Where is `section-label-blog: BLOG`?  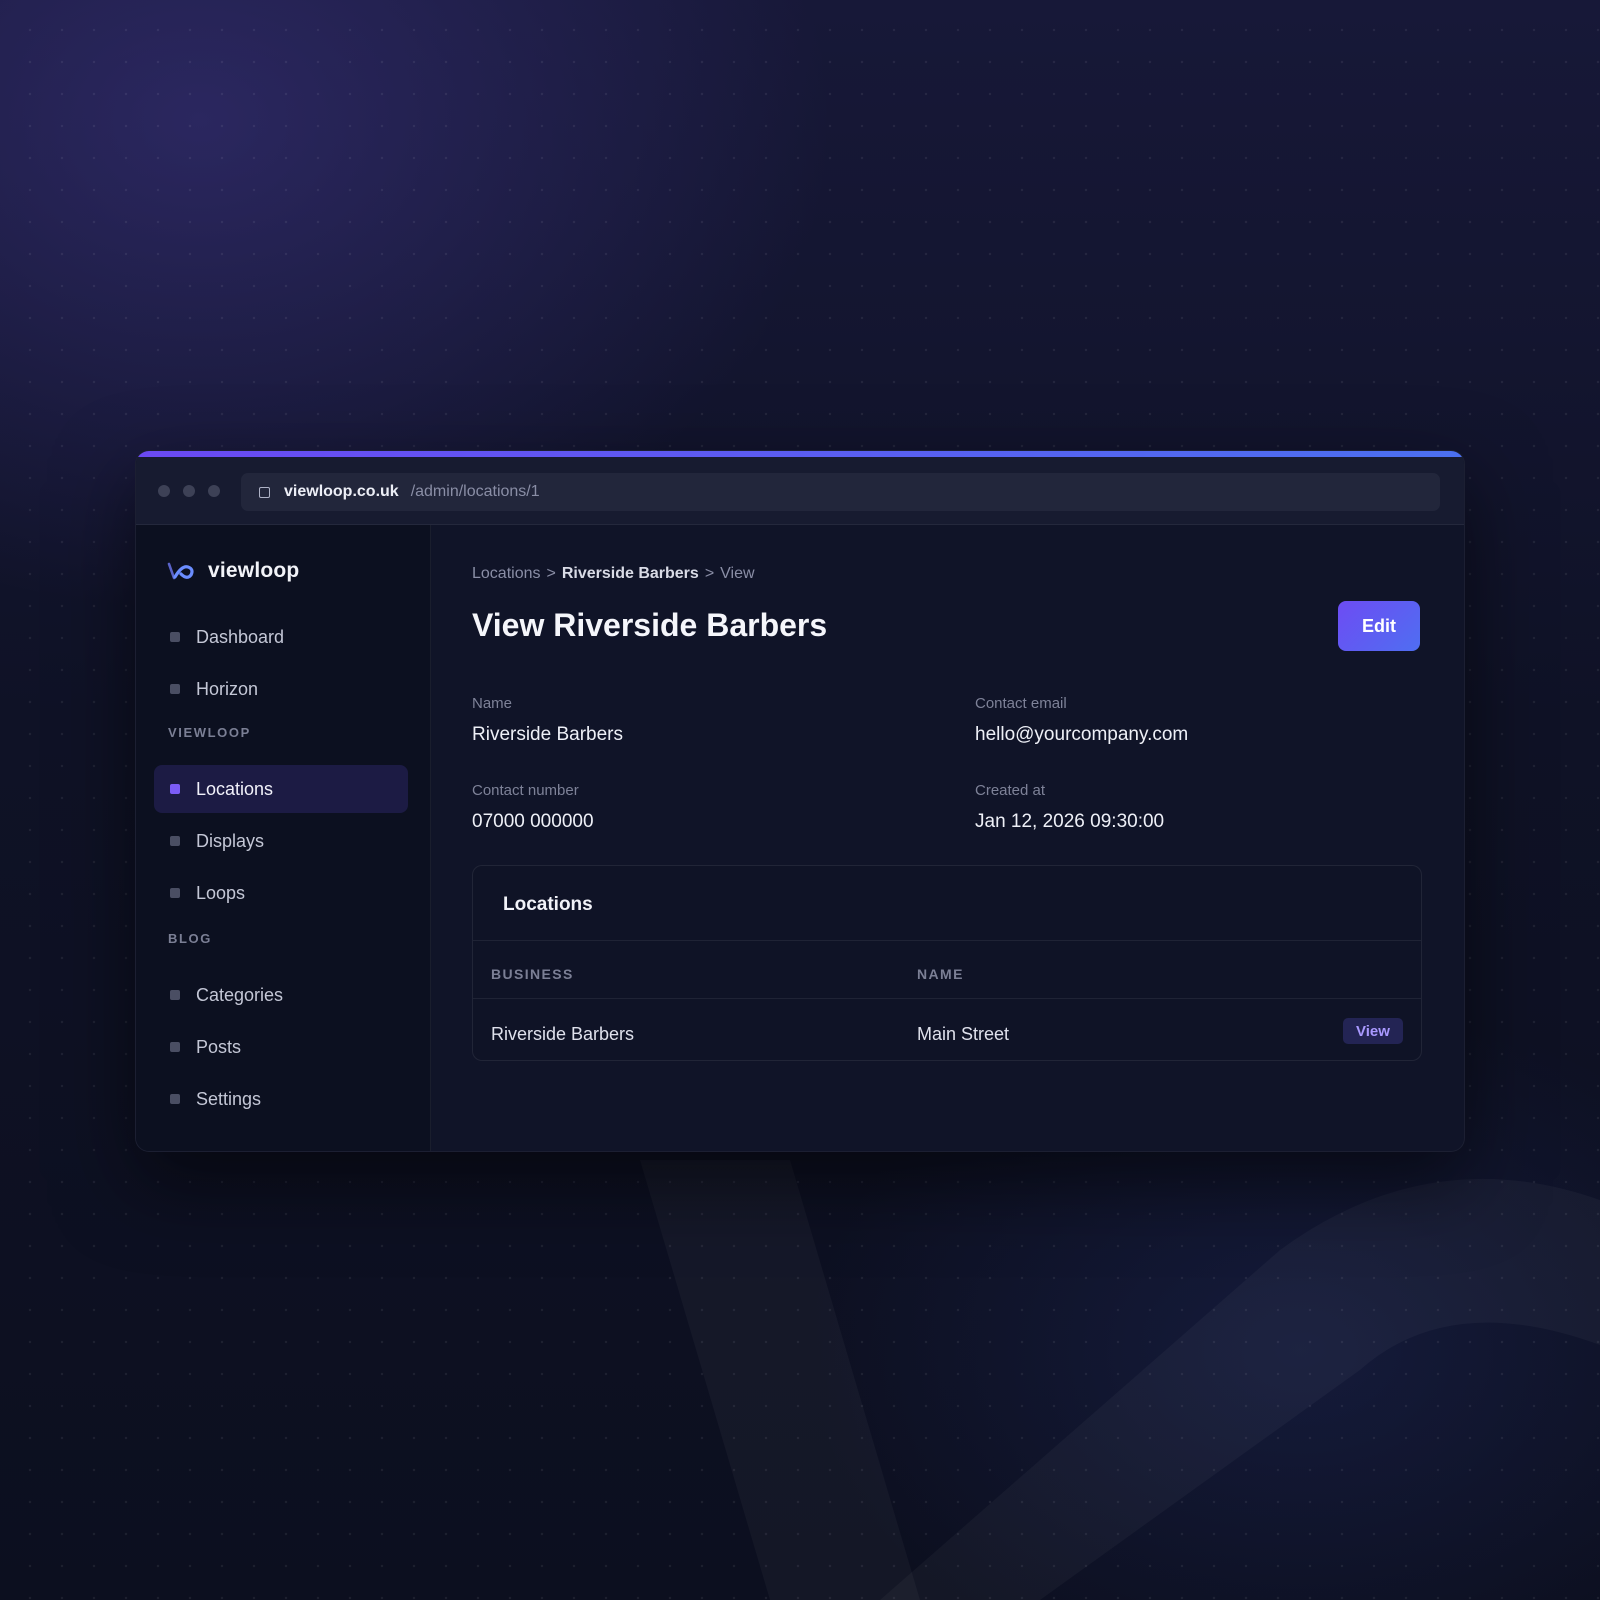
section-label-blog: BLOG is located at coordinates (190, 938).